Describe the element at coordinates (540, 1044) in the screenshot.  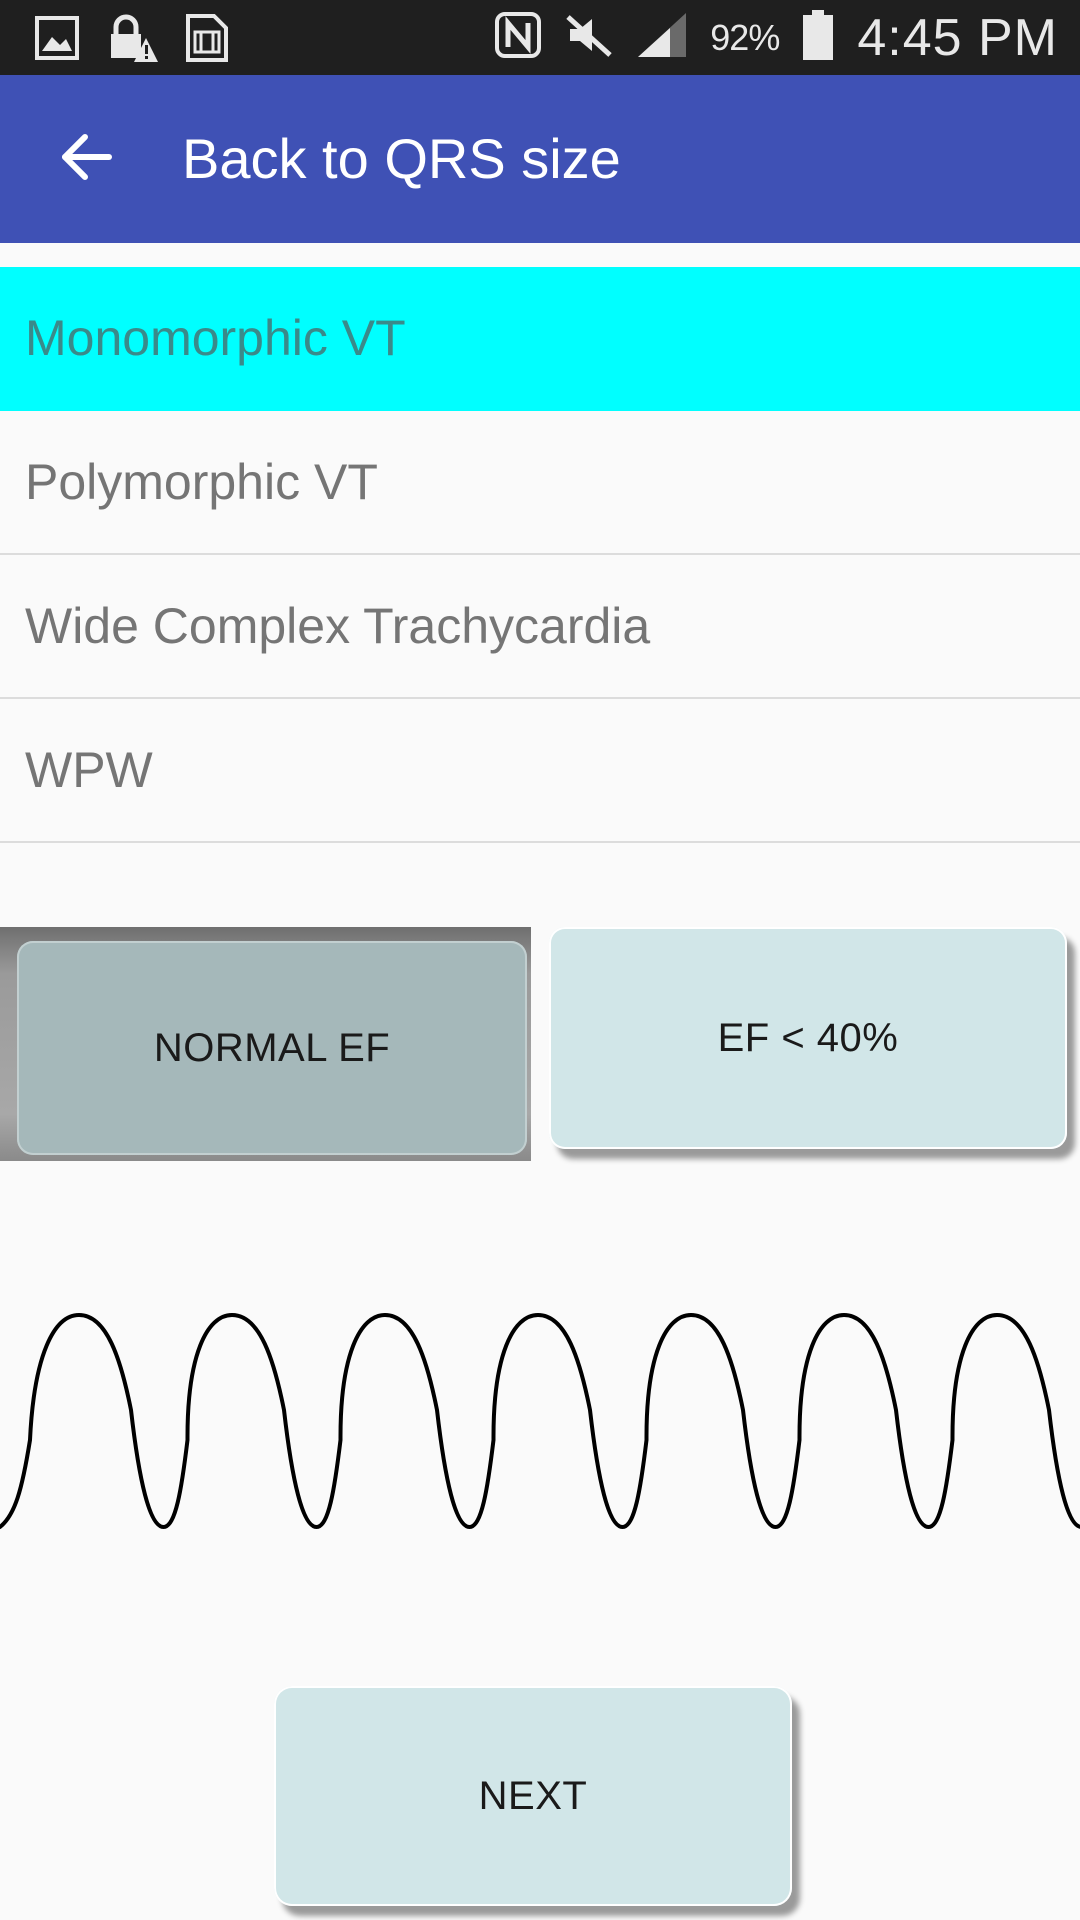
I see `ef-button-row: NORMAL EF EF < 40%` at that location.